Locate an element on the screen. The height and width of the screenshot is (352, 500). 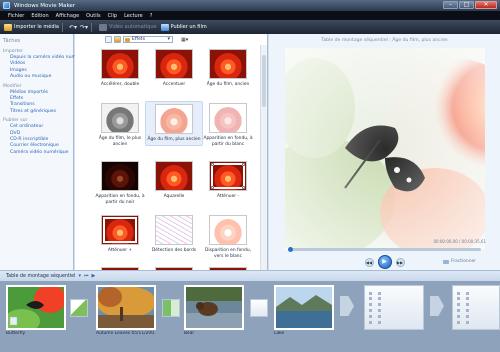
publish-movie-label: Publier un film is located at coordinates (188, 27).